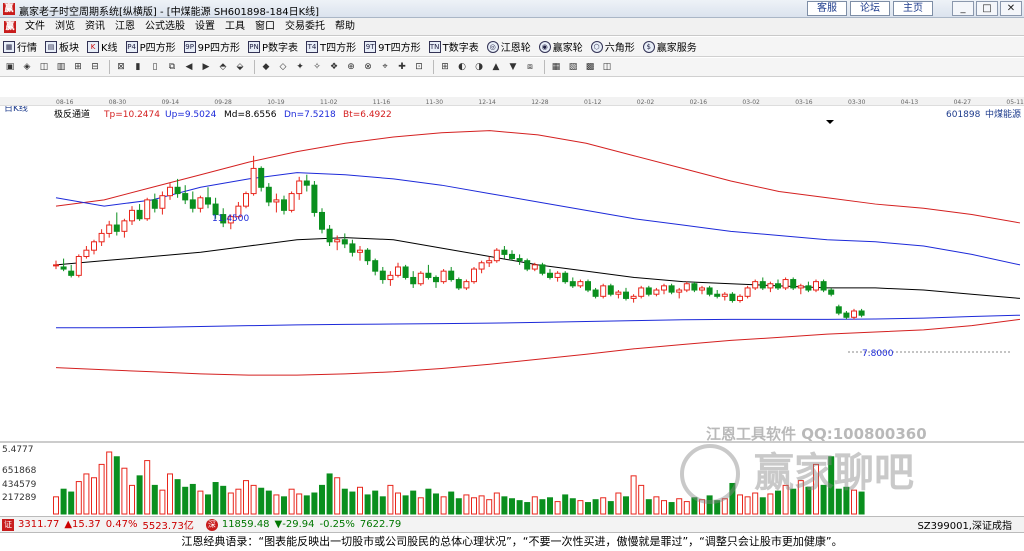  What do you see at coordinates (274, 47) in the screenshot?
I see `toolbar-p-table: PN P数字表` at bounding box center [274, 47].